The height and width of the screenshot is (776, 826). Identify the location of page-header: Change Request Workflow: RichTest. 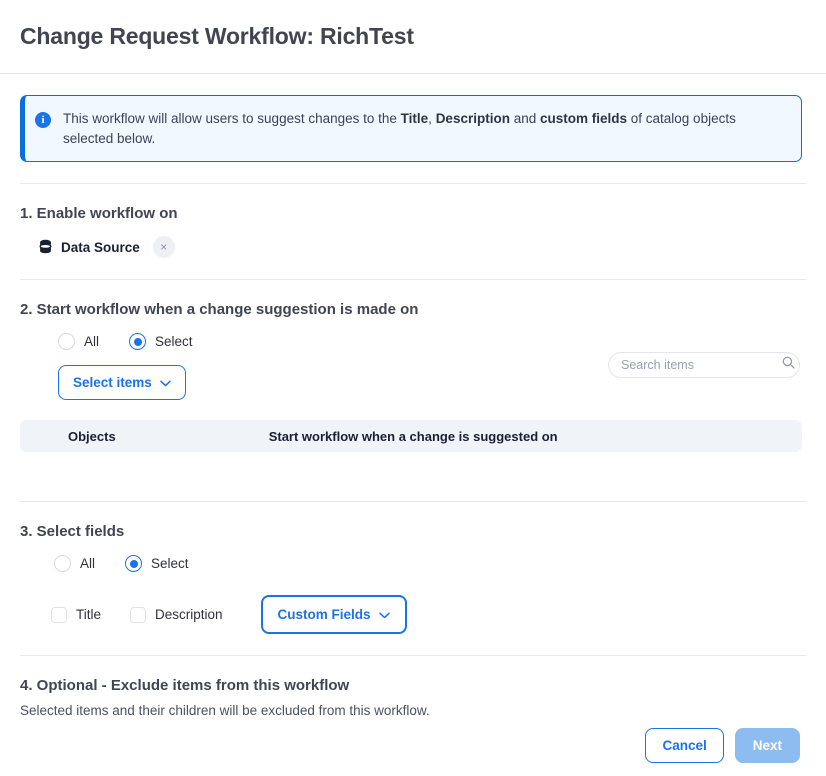
(413, 37).